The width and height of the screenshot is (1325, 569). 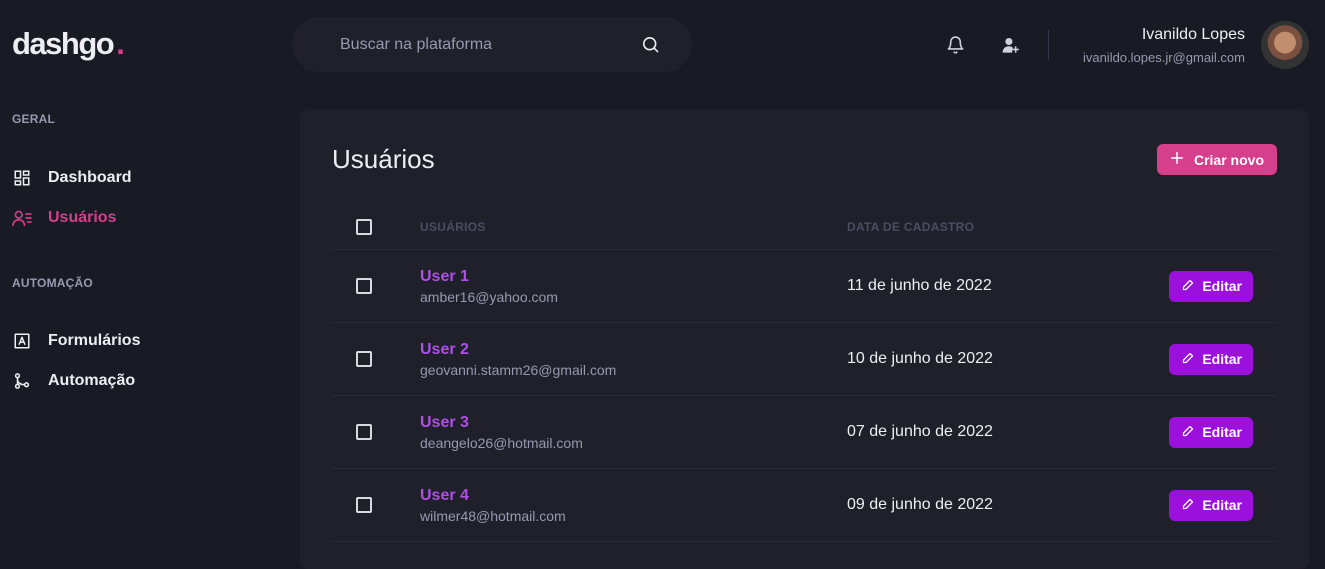 What do you see at coordinates (633, 359) in the screenshot?
I see `user-cell: User 2 geovanni.stamm26@gmail.com` at bounding box center [633, 359].